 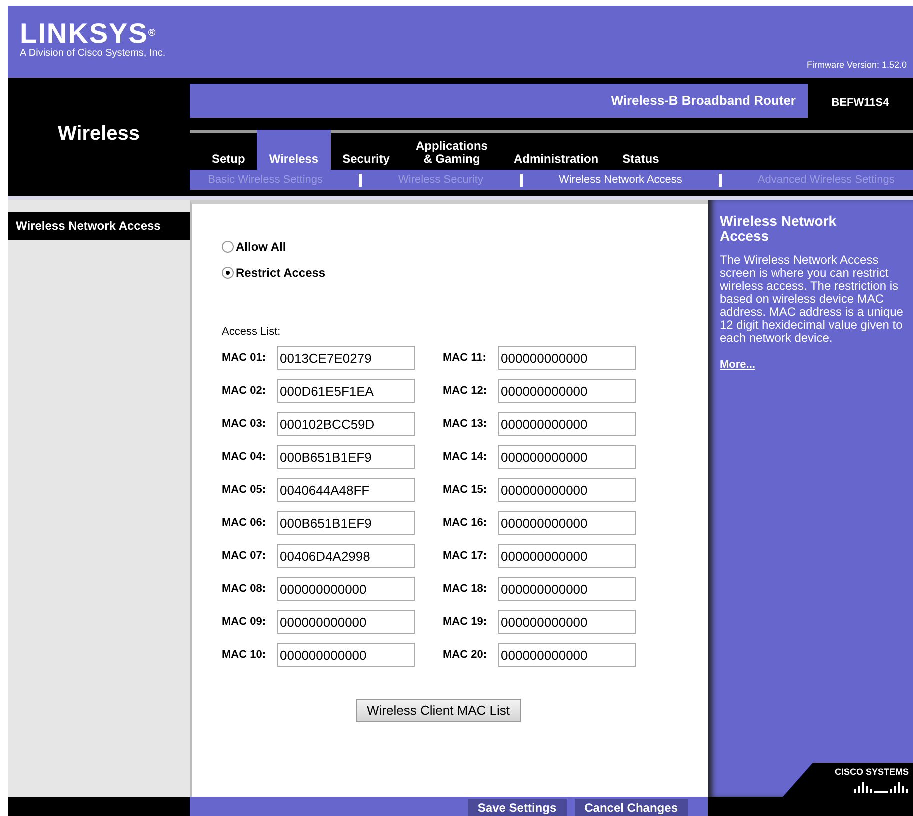 What do you see at coordinates (452, 150) in the screenshot?
I see `nav-tab: Applications & Gaming` at bounding box center [452, 150].